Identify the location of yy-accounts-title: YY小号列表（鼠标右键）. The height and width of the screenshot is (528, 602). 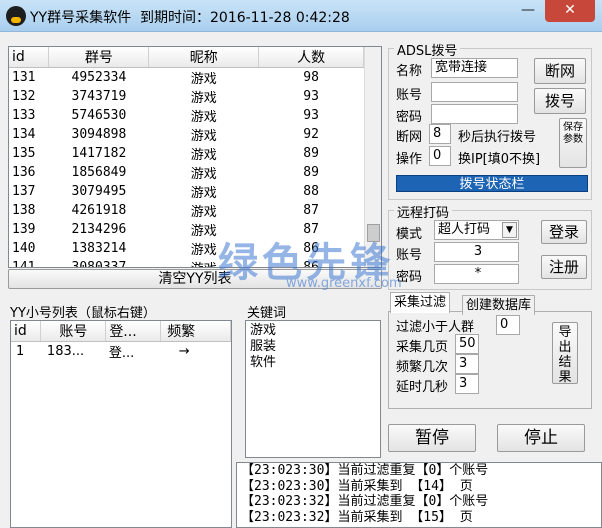
(83, 313).